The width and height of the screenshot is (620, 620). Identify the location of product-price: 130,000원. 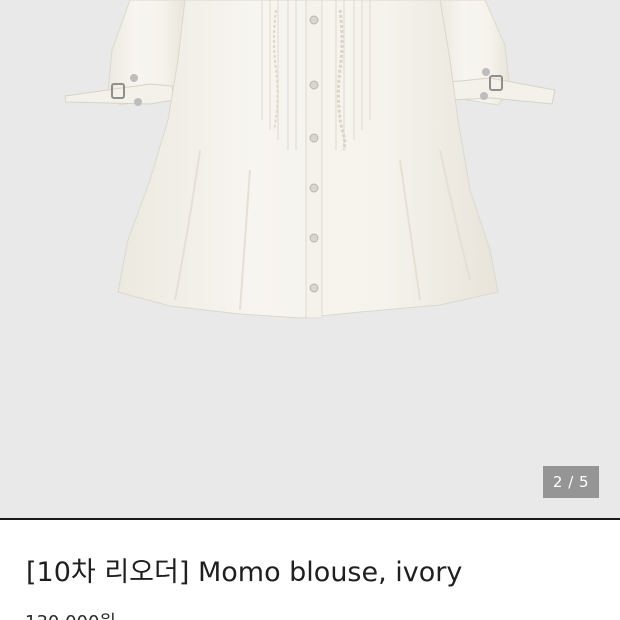
(70, 614).